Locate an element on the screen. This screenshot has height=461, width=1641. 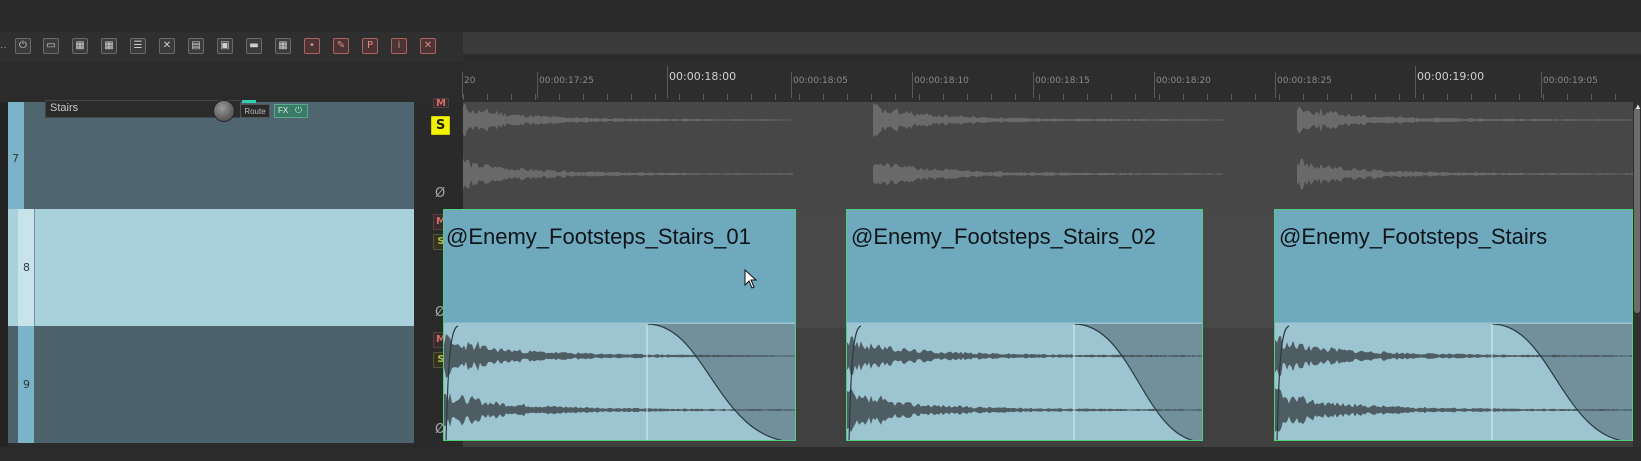
ruler-label: 00:00:19:05 is located at coordinates (1570, 81).